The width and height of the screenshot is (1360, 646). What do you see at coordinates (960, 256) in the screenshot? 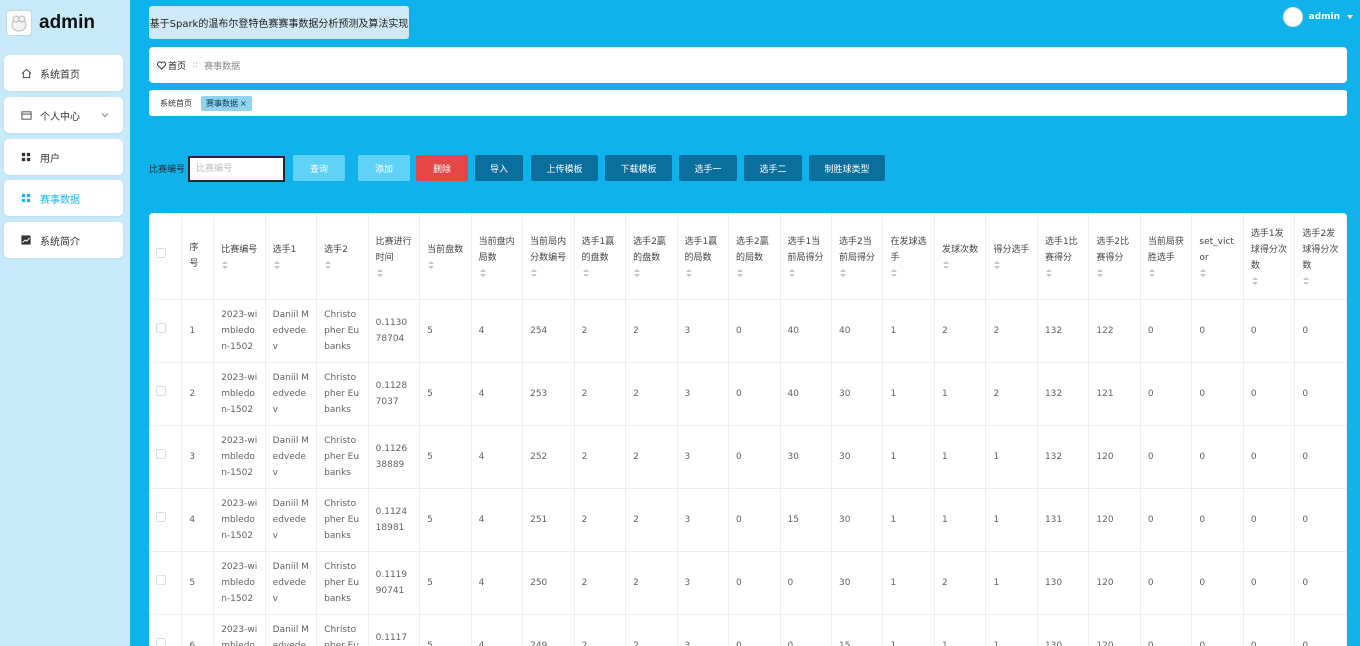
I see `column-header: 发球次数` at bounding box center [960, 256].